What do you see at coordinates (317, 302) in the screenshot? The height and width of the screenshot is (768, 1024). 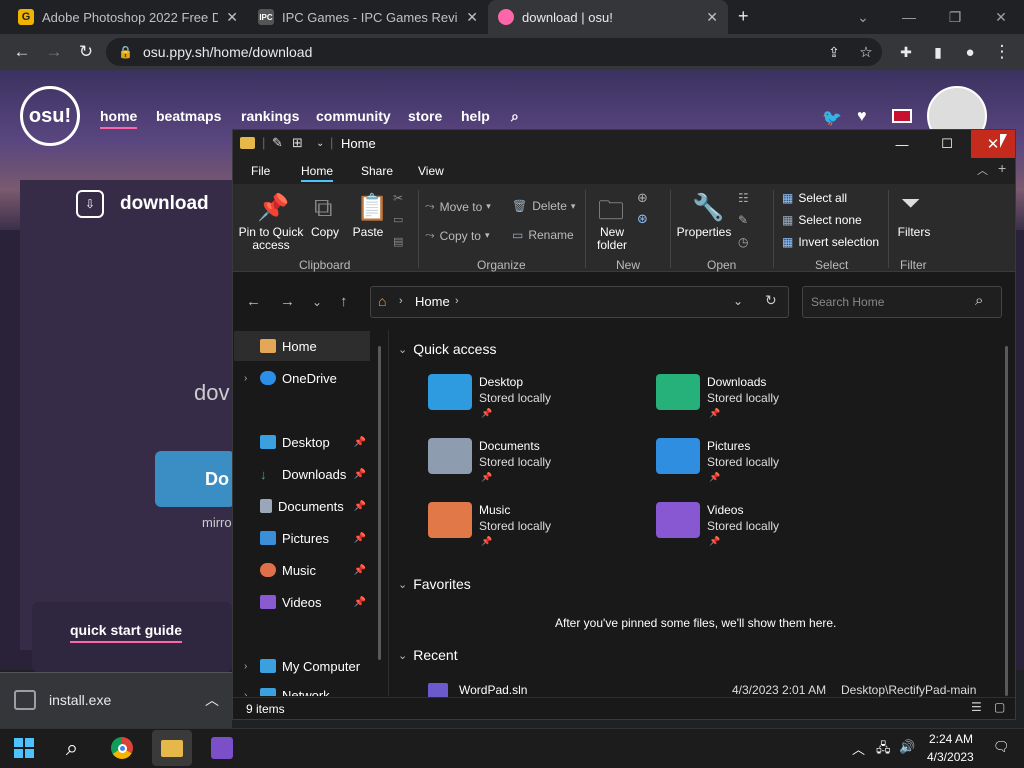 I see `recent-locations-chevron-icon: ⌄` at bounding box center [317, 302].